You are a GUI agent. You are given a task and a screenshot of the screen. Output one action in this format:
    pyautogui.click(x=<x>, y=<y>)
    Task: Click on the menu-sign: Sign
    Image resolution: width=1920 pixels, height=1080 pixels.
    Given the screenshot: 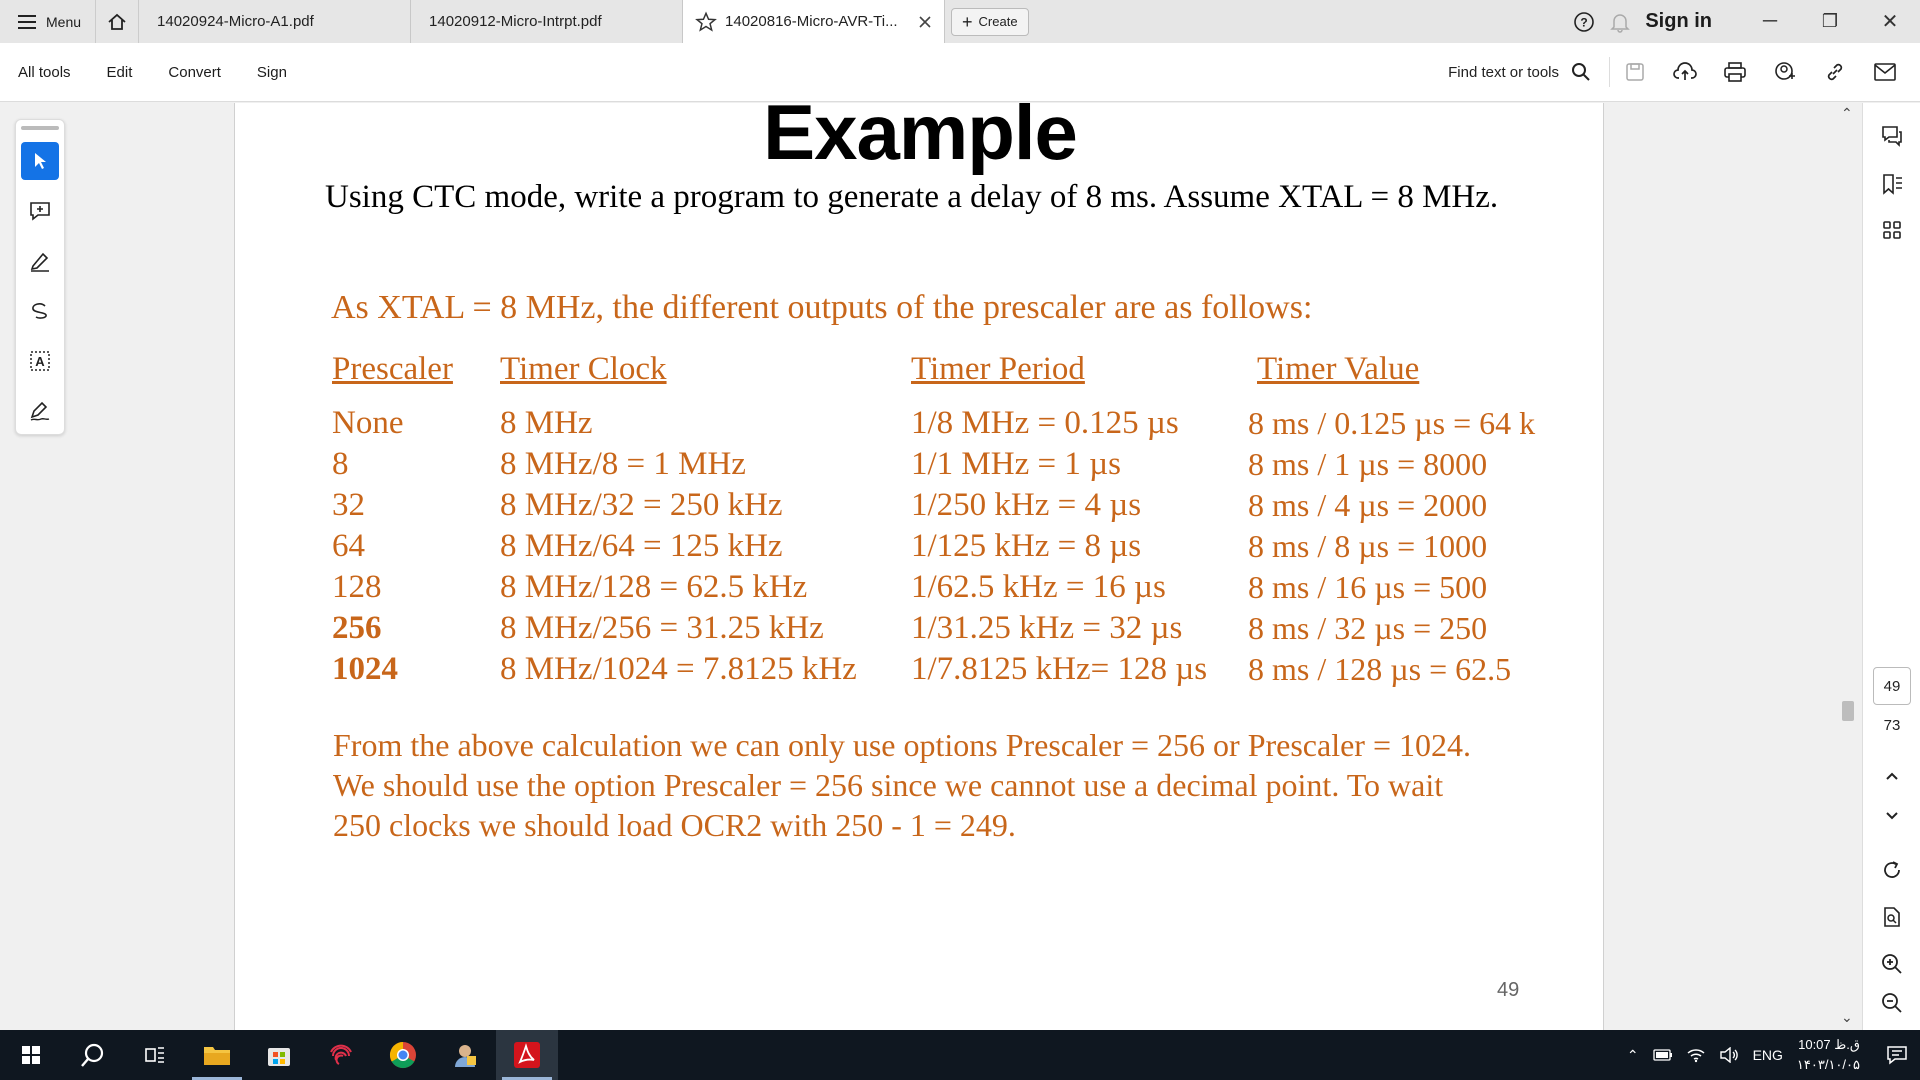 What is the action you would take?
    pyautogui.click(x=272, y=72)
    